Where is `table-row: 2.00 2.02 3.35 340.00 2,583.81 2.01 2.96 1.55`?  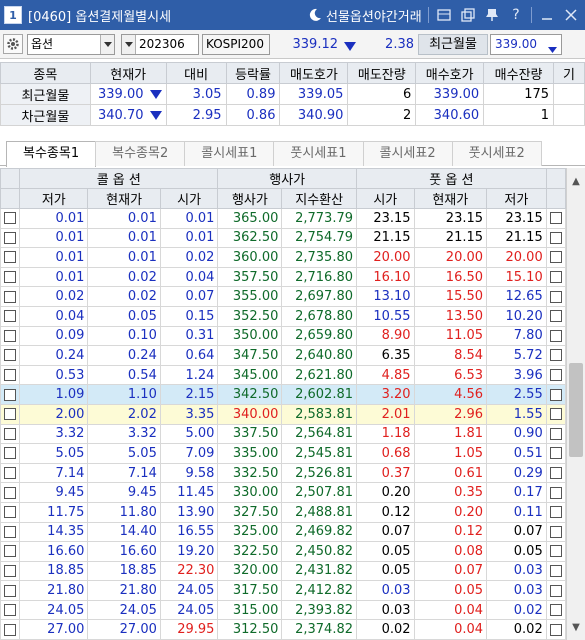
table-row: 2.00 2.02 3.35 340.00 2,583.81 2.01 2.96 1.55 is located at coordinates (283, 414).